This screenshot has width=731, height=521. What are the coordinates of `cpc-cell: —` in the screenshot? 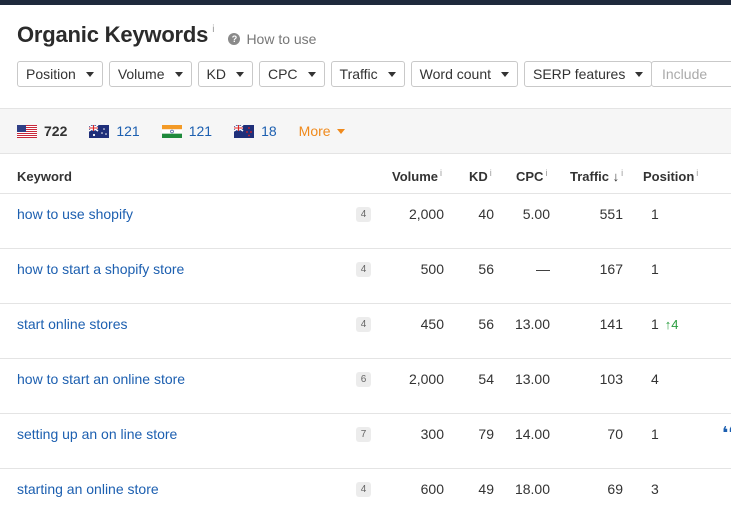 It's located at (543, 269).